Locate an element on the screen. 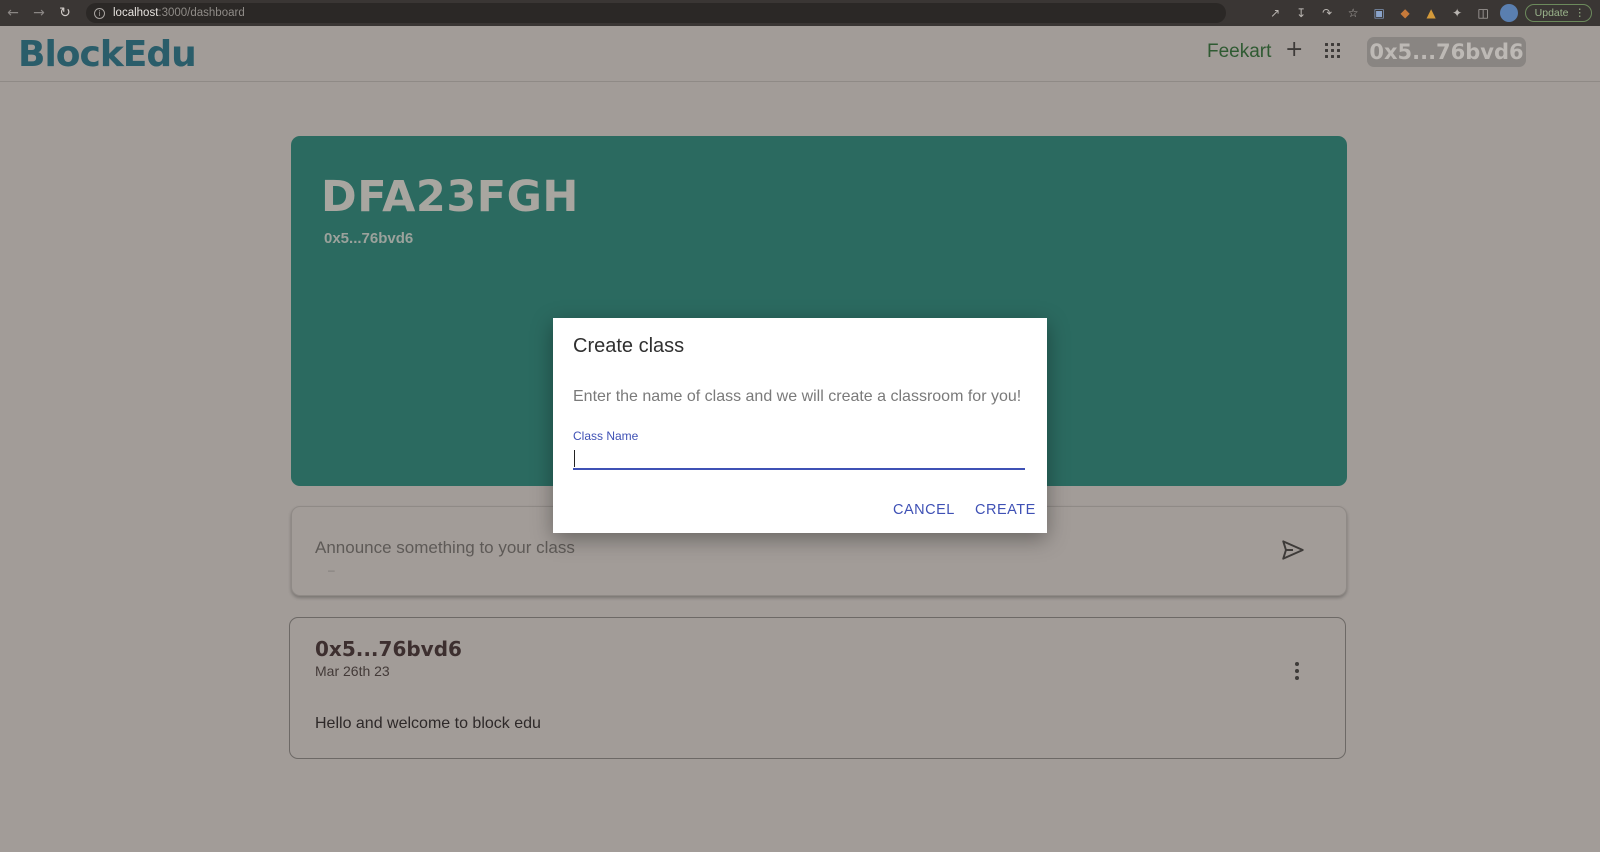 The width and height of the screenshot is (1600, 852). metamask-fox-icon: ◆ is located at coordinates (1405, 13).